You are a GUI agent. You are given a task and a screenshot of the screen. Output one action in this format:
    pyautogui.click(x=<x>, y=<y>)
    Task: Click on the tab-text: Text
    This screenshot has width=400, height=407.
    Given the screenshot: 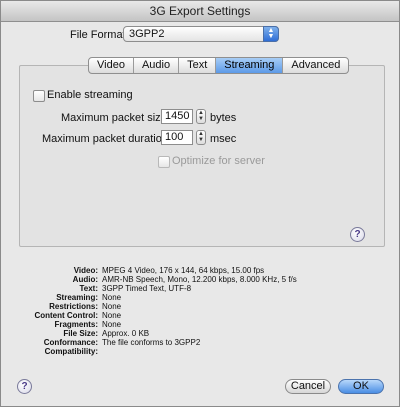 What is the action you would take?
    pyautogui.click(x=198, y=65)
    